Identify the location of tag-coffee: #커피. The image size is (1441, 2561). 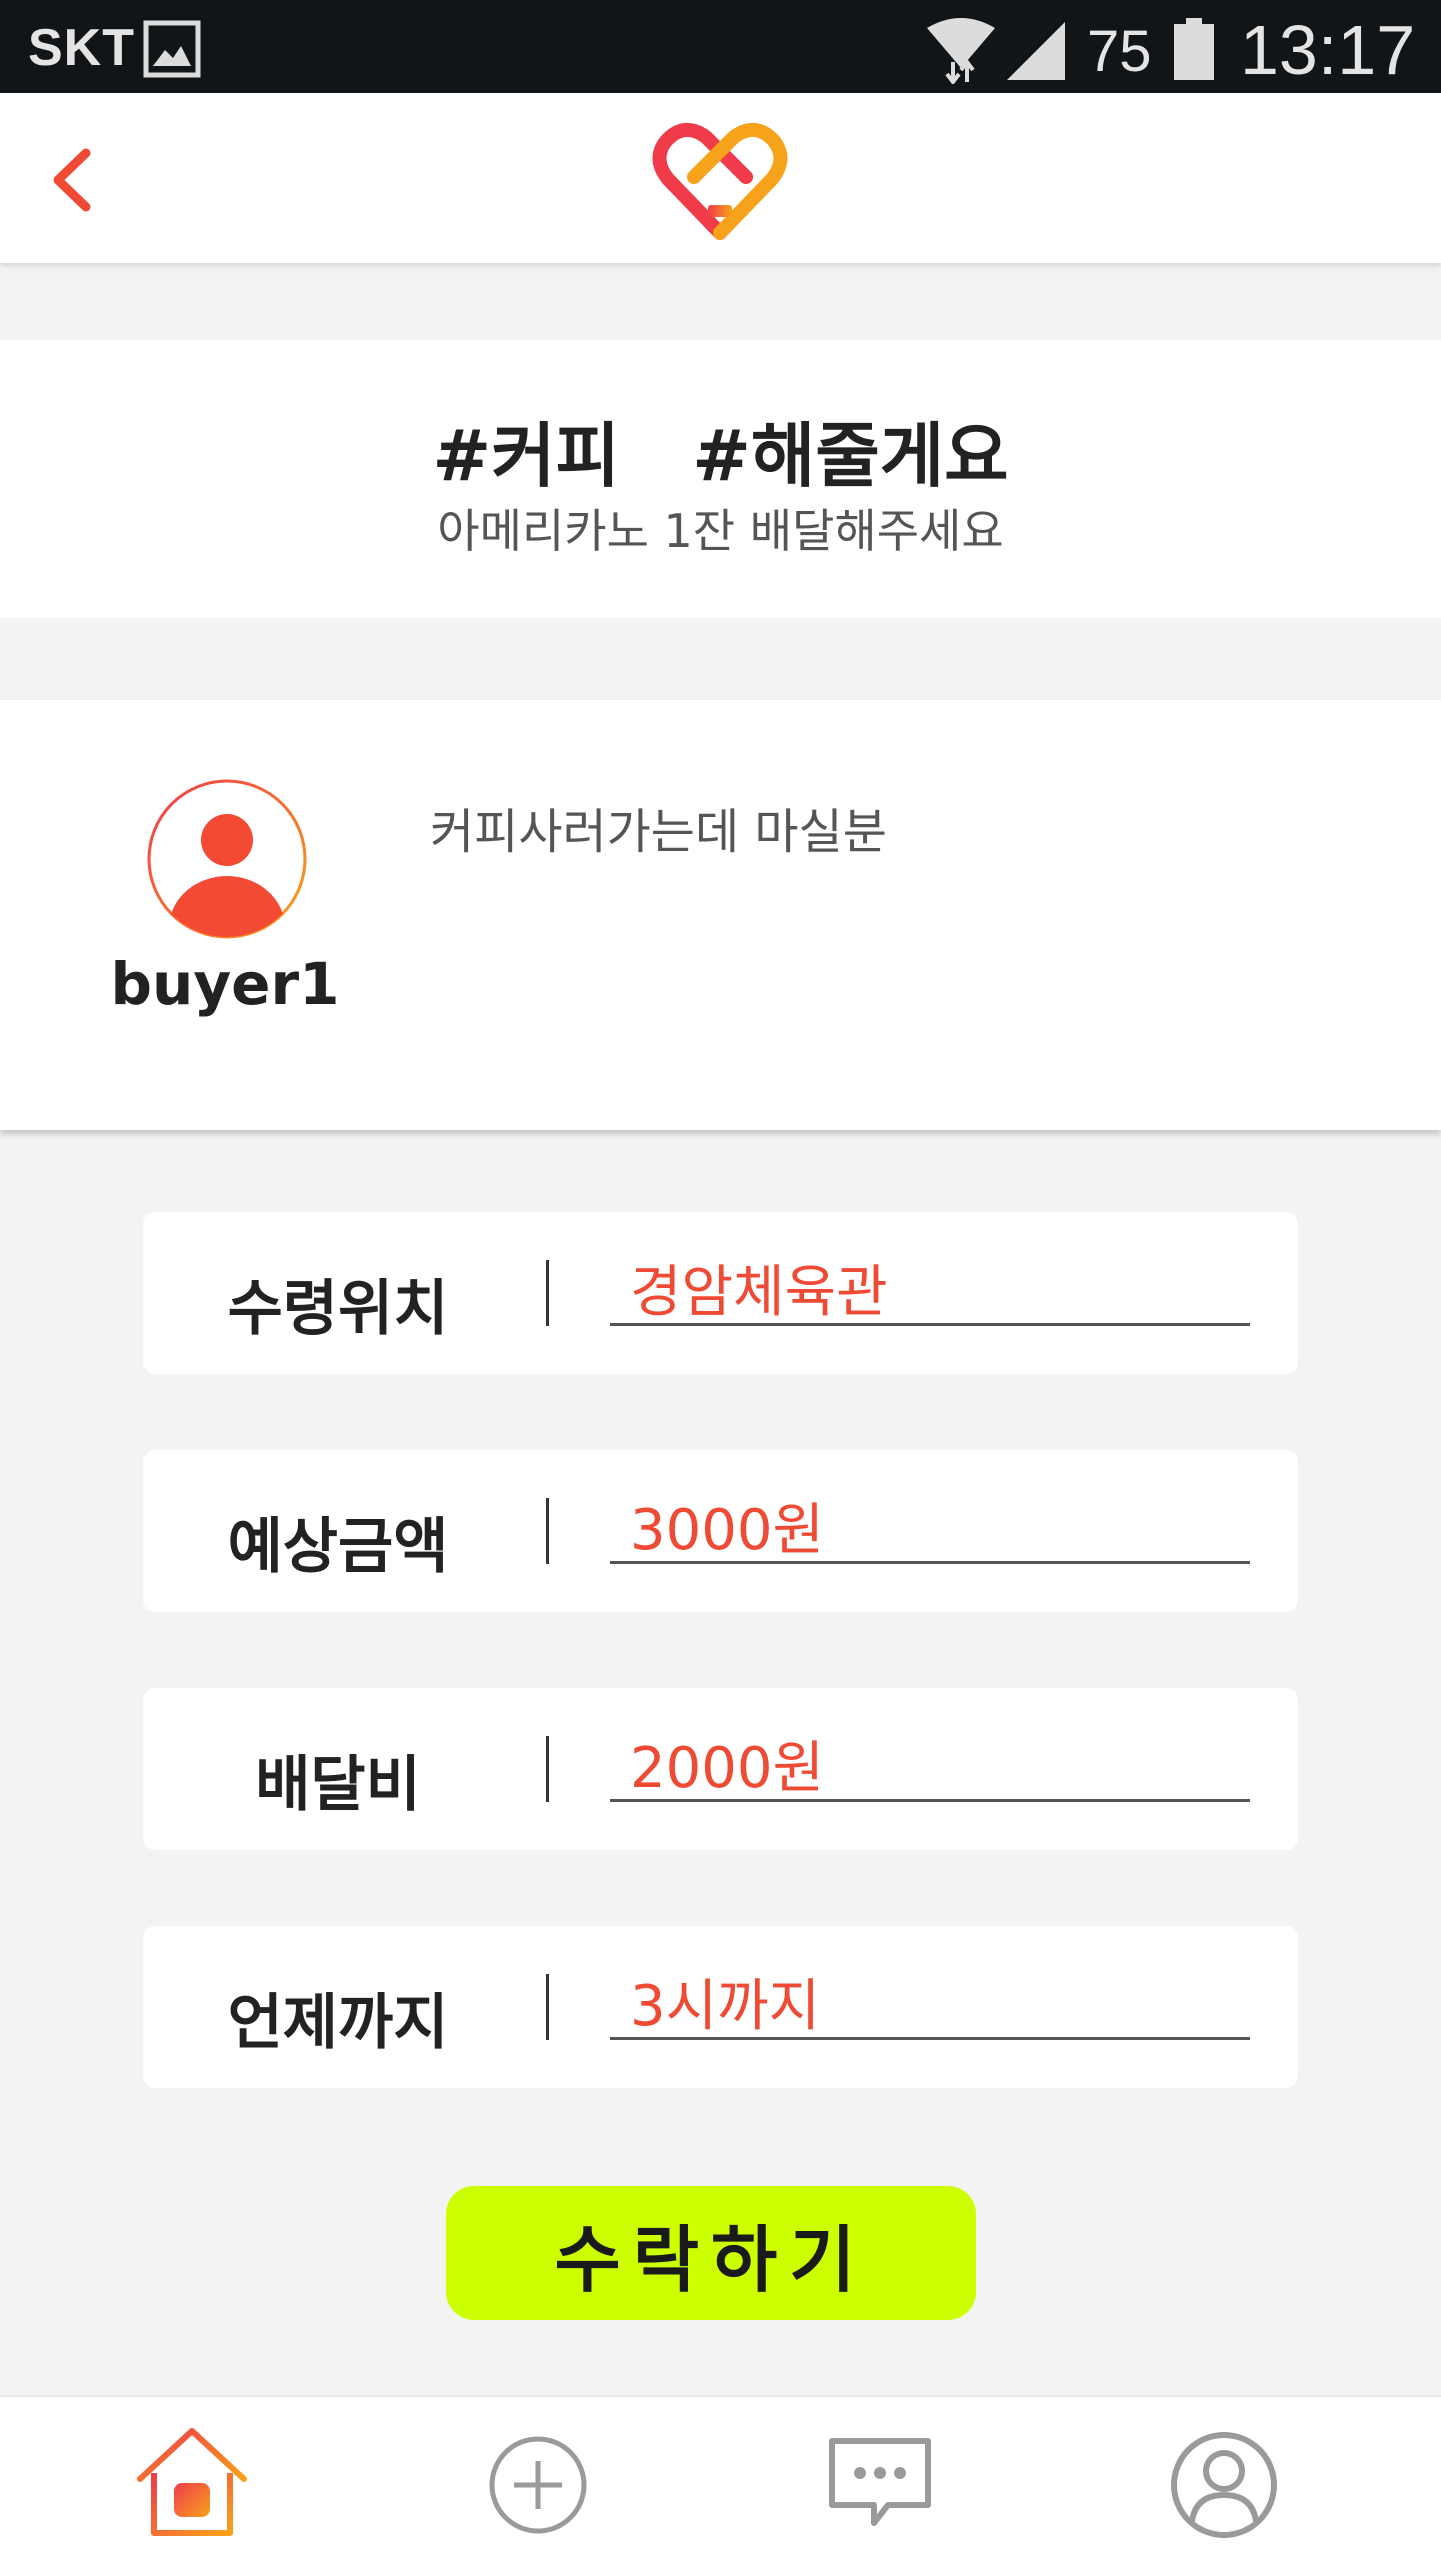
(525, 456).